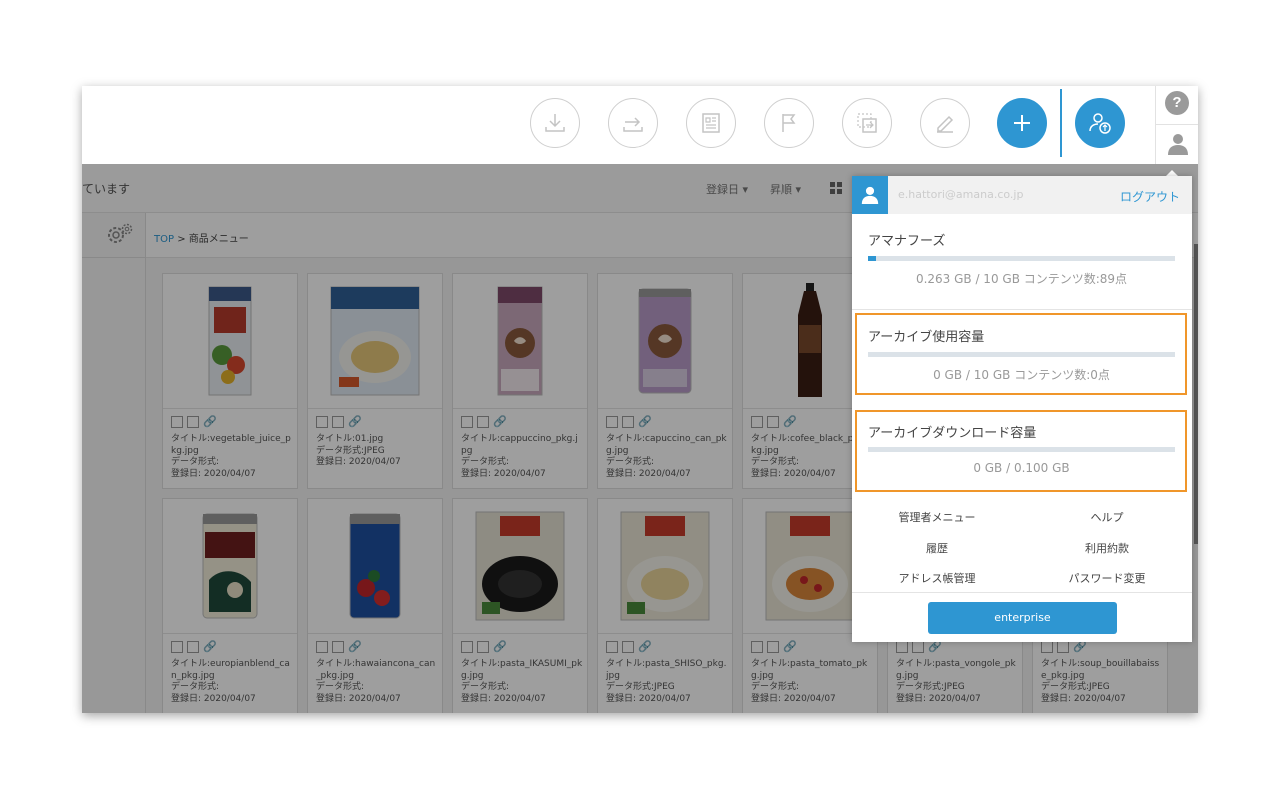  Describe the element at coordinates (926, 337) in the screenshot. I see `archive-usage-title: アーカイブ使用容量` at that location.